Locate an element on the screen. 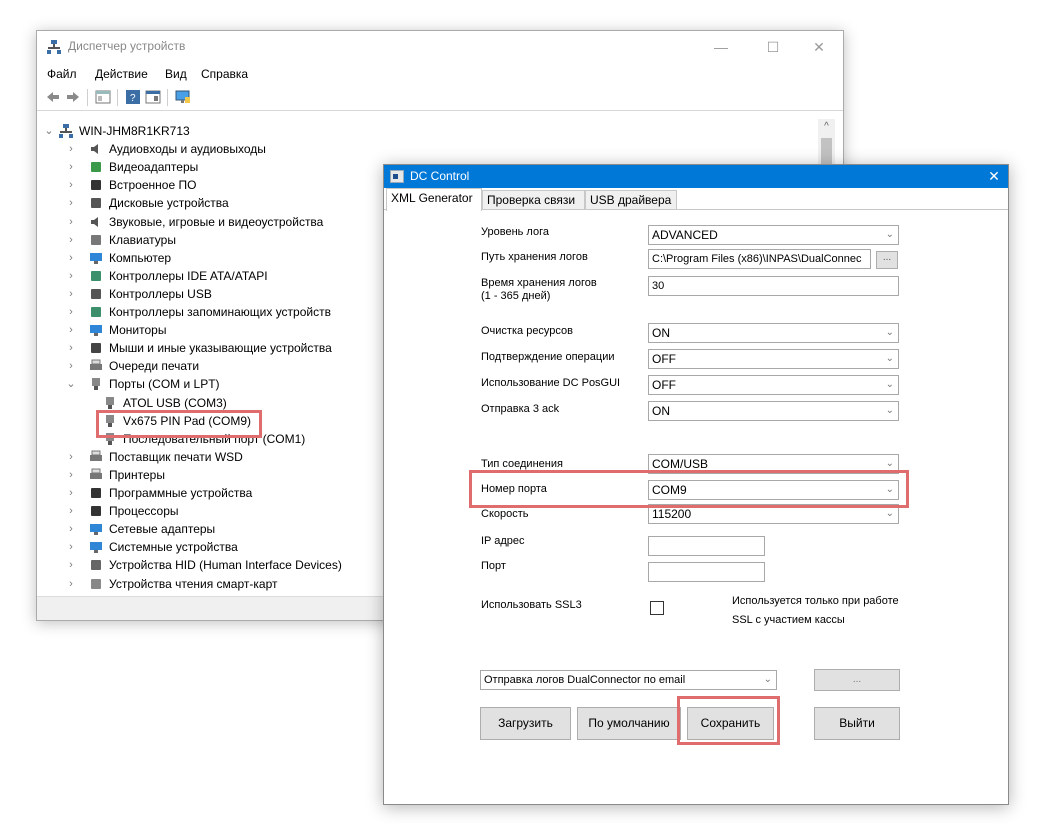 This screenshot has width=1048, height=838. cleanup-select: ON ⌄ is located at coordinates (773, 333).